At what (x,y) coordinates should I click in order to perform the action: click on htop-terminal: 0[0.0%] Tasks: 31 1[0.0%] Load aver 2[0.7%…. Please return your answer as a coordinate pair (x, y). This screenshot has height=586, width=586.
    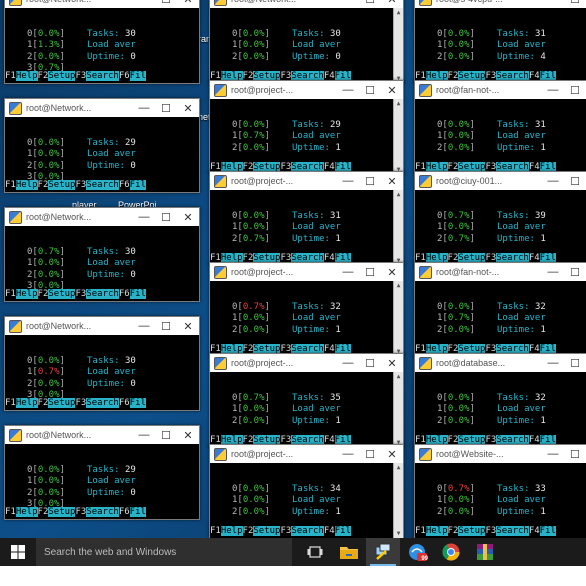
    Looking at the image, I should click on (301, 227).